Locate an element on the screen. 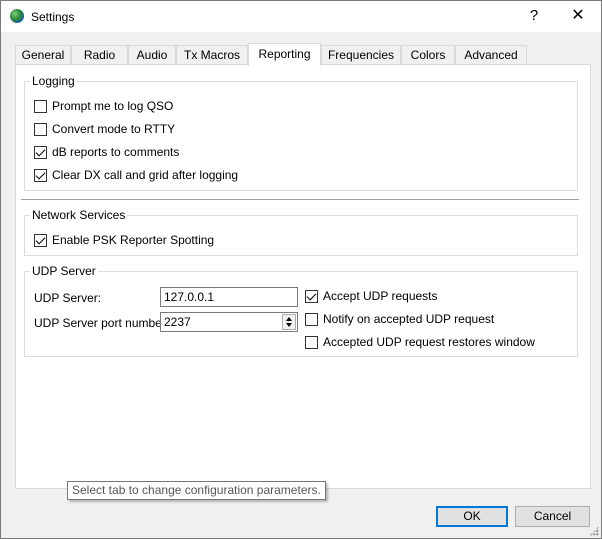  close-button: ✕ is located at coordinates (578, 16).